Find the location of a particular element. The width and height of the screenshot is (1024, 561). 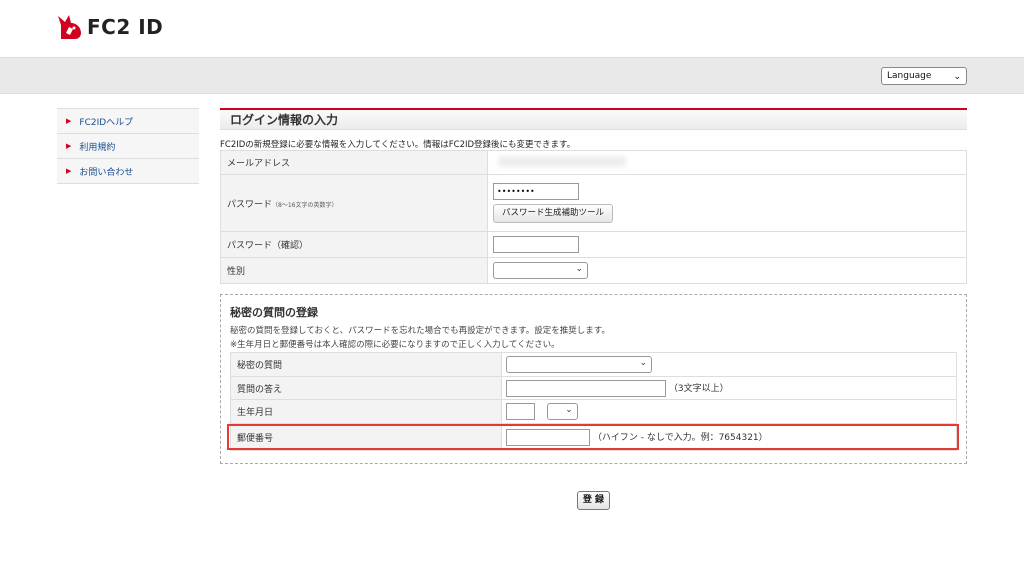

fc2-logo: FC2 ID is located at coordinates (110, 27).